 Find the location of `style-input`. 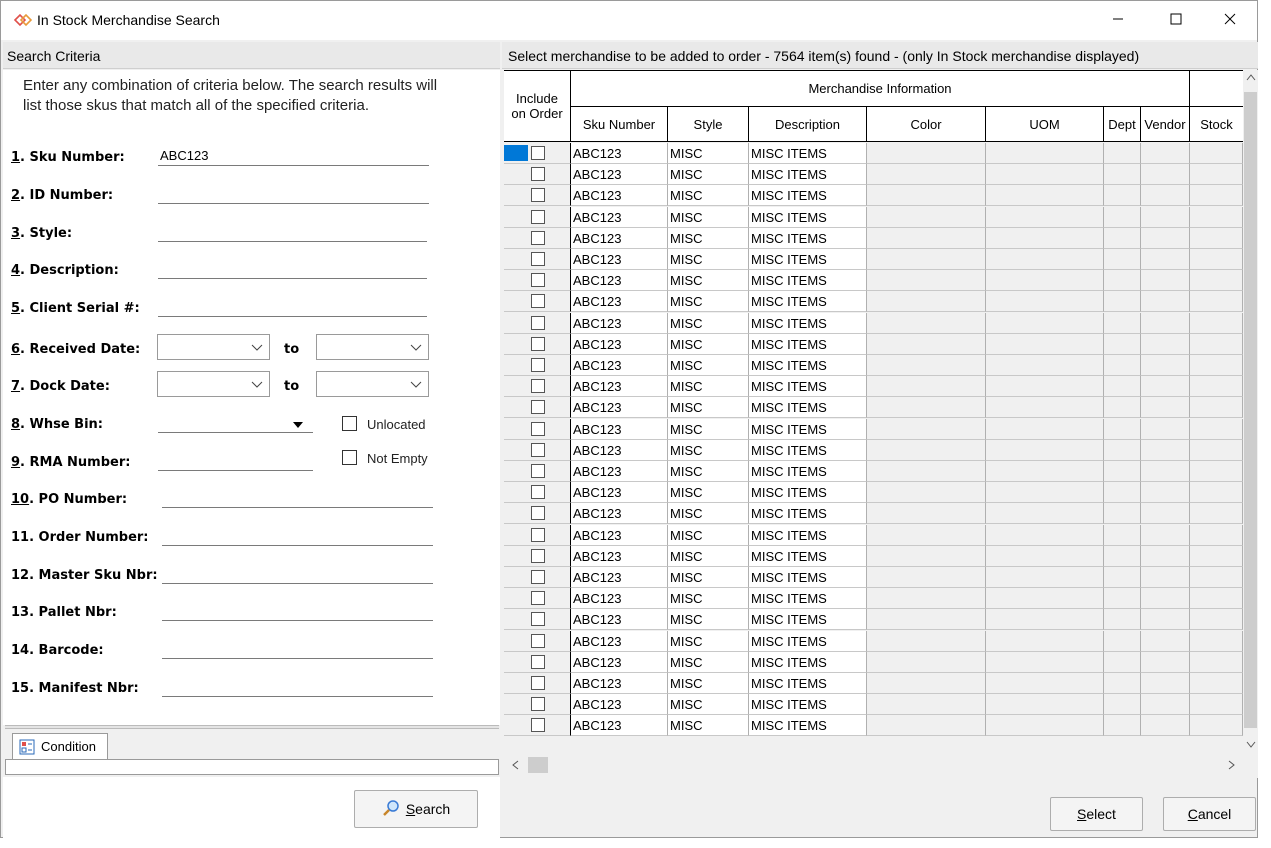

style-input is located at coordinates (292, 231).